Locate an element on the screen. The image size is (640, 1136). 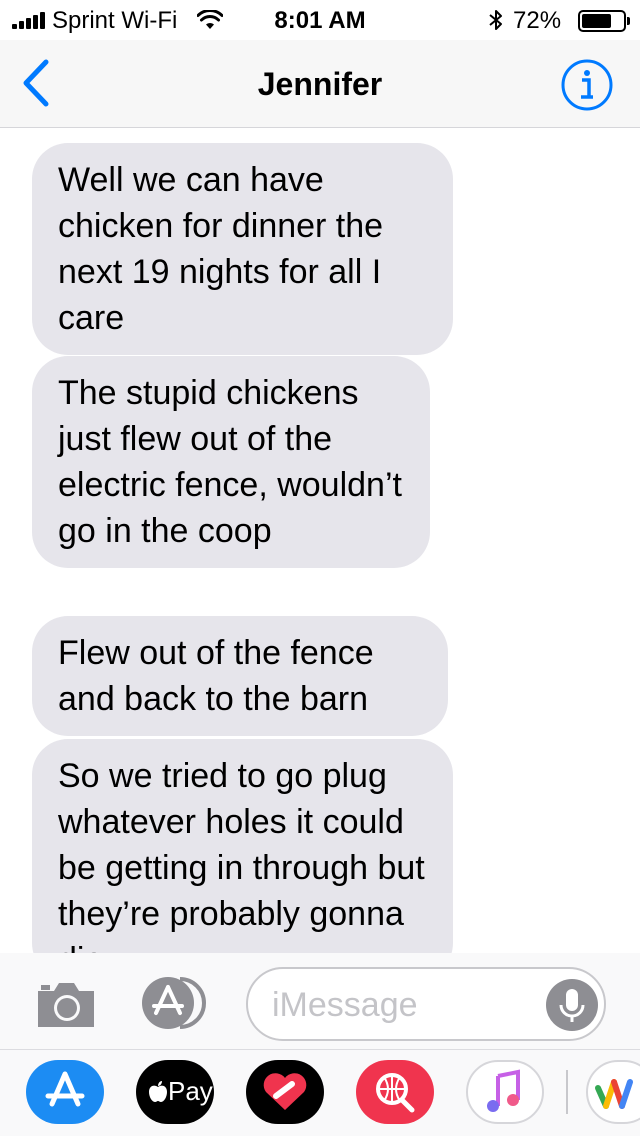
image-search-app is located at coordinates (395, 1092).